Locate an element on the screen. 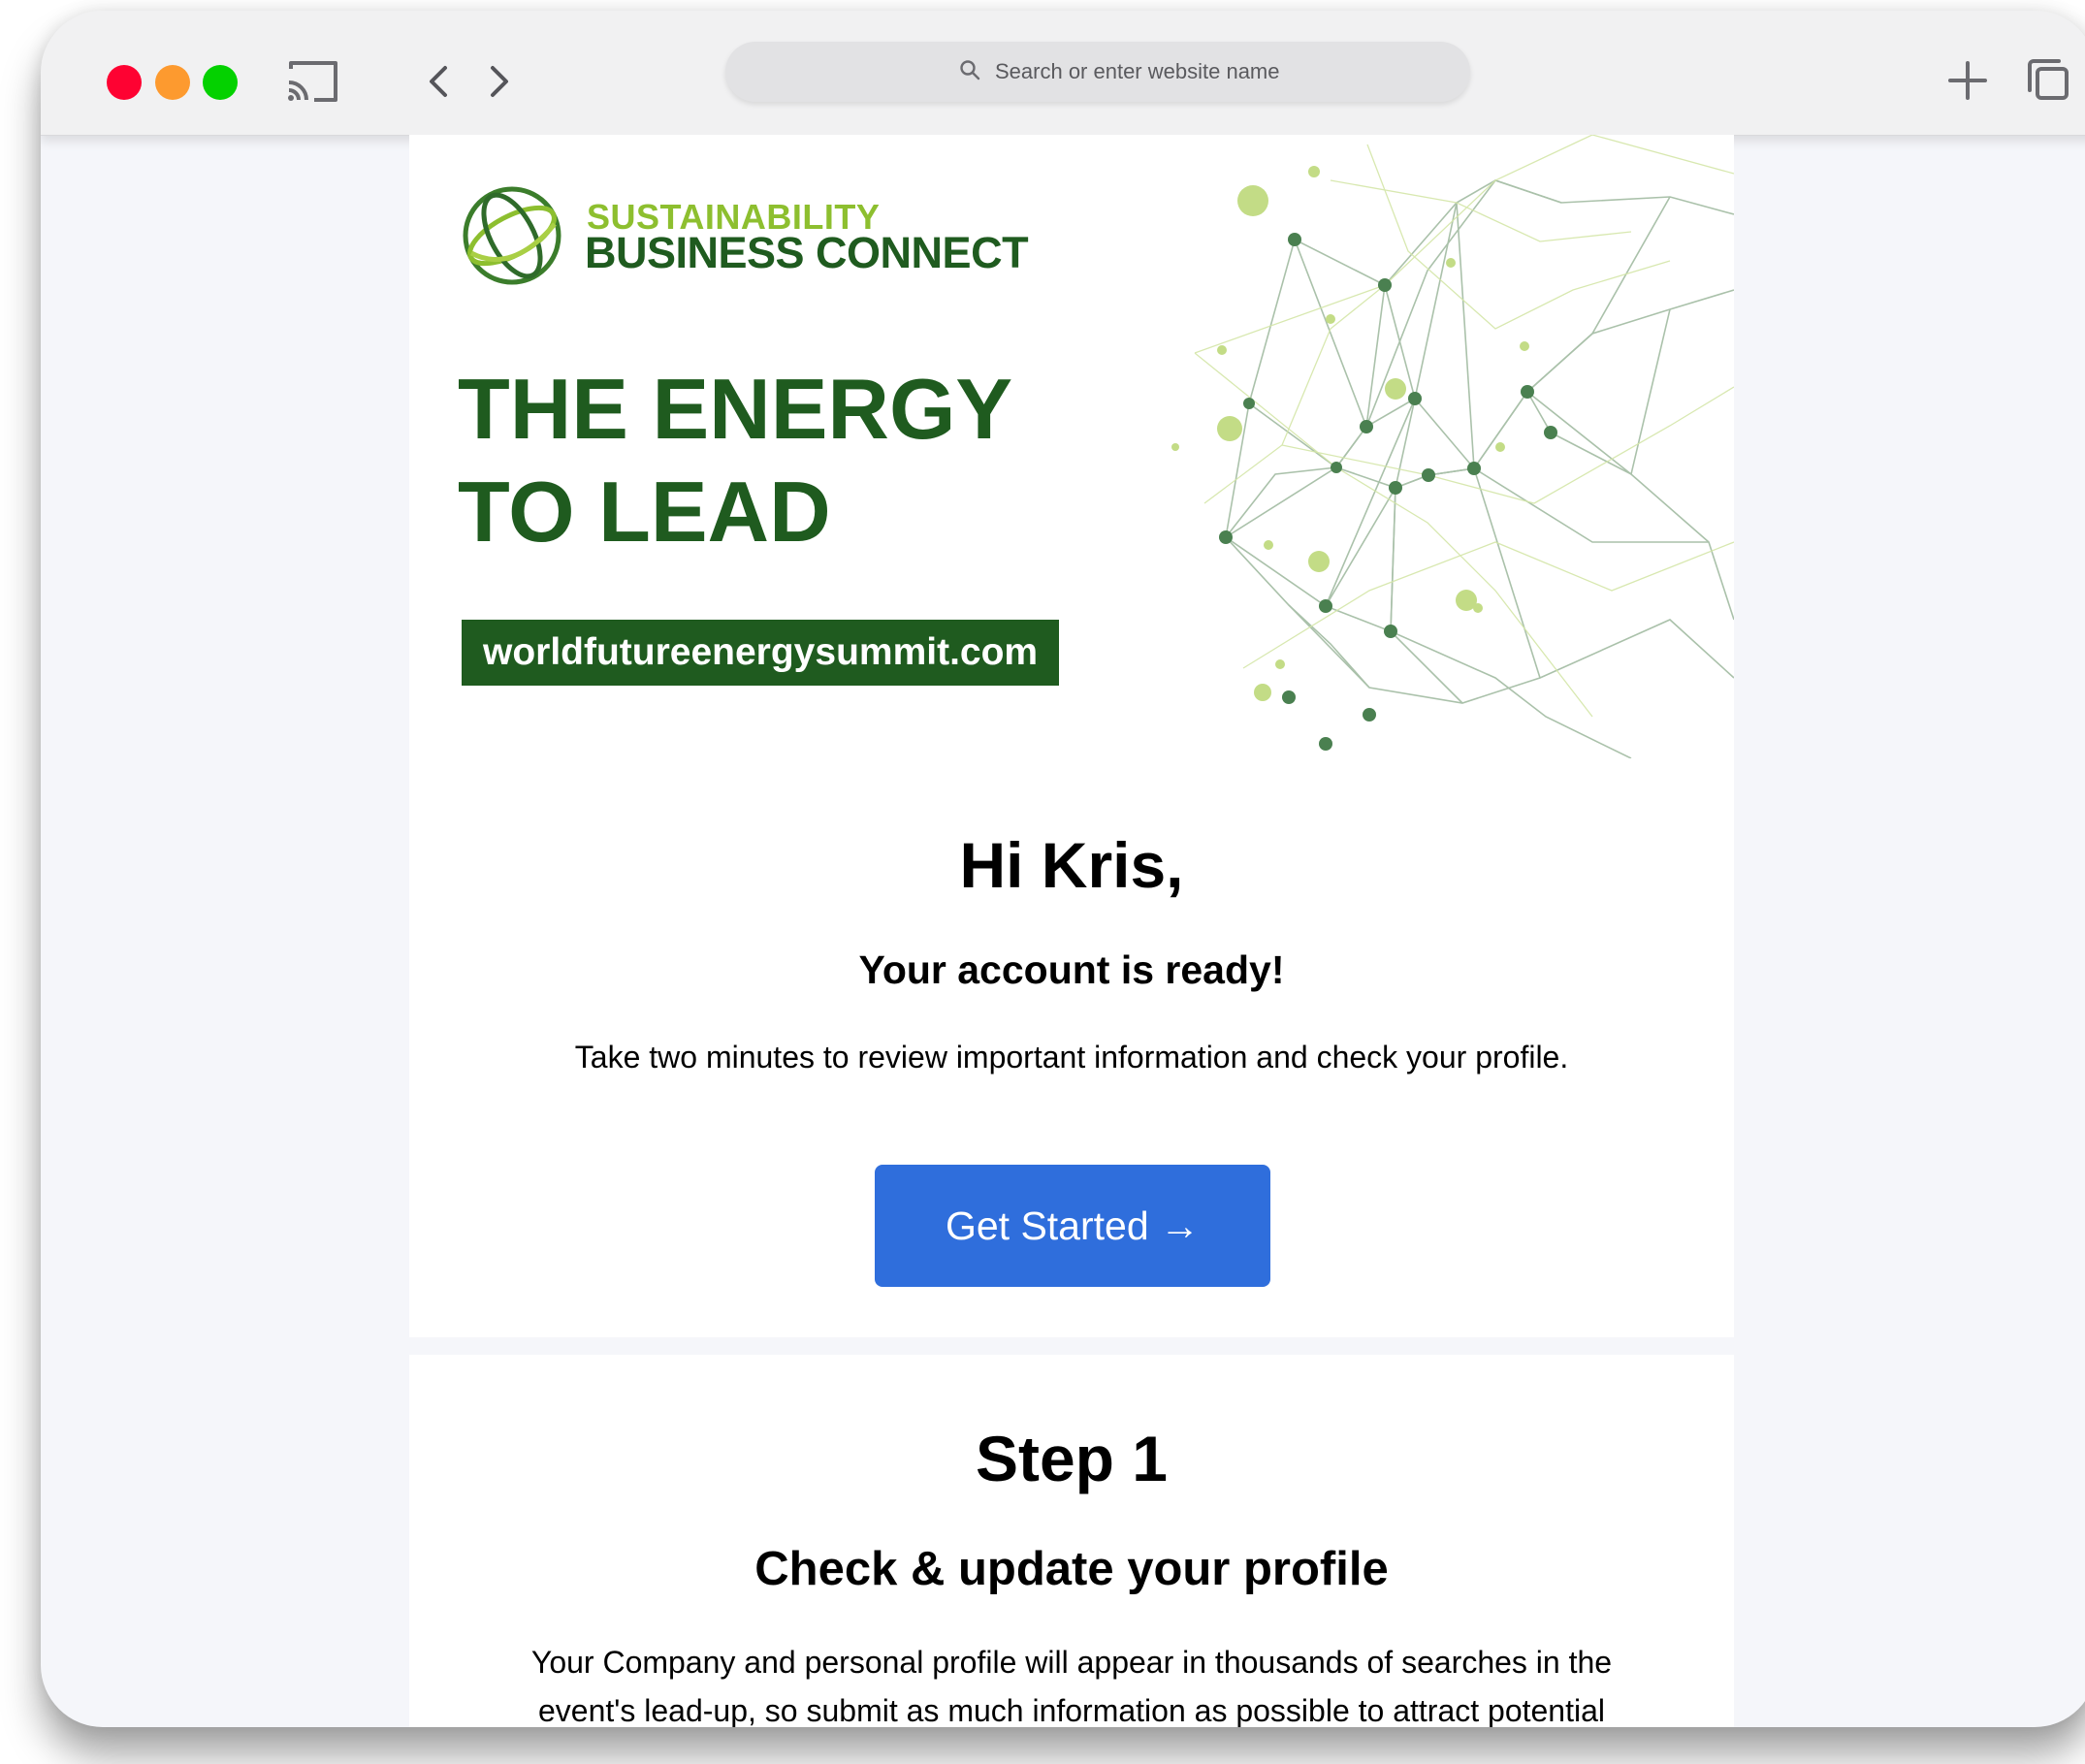 Image resolution: width=2085 pixels, height=1764 pixels. get-started-button: Get Started → is located at coordinates (1073, 1226).